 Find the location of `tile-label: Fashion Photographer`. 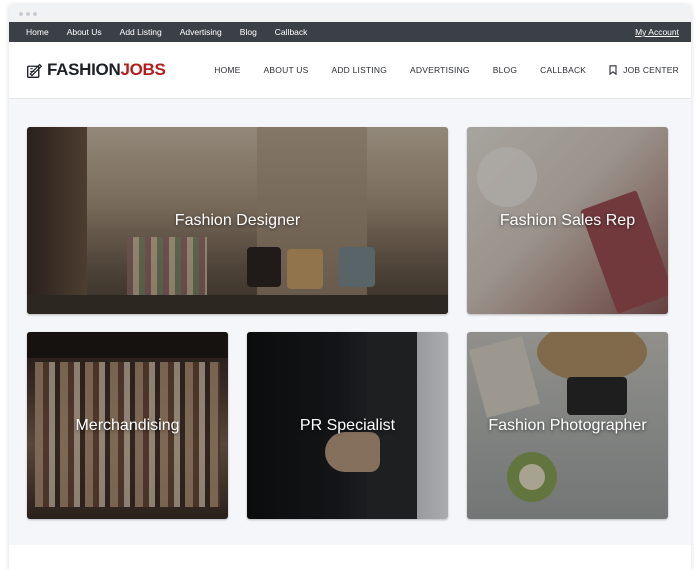

tile-label: Fashion Photographer is located at coordinates (567, 425).